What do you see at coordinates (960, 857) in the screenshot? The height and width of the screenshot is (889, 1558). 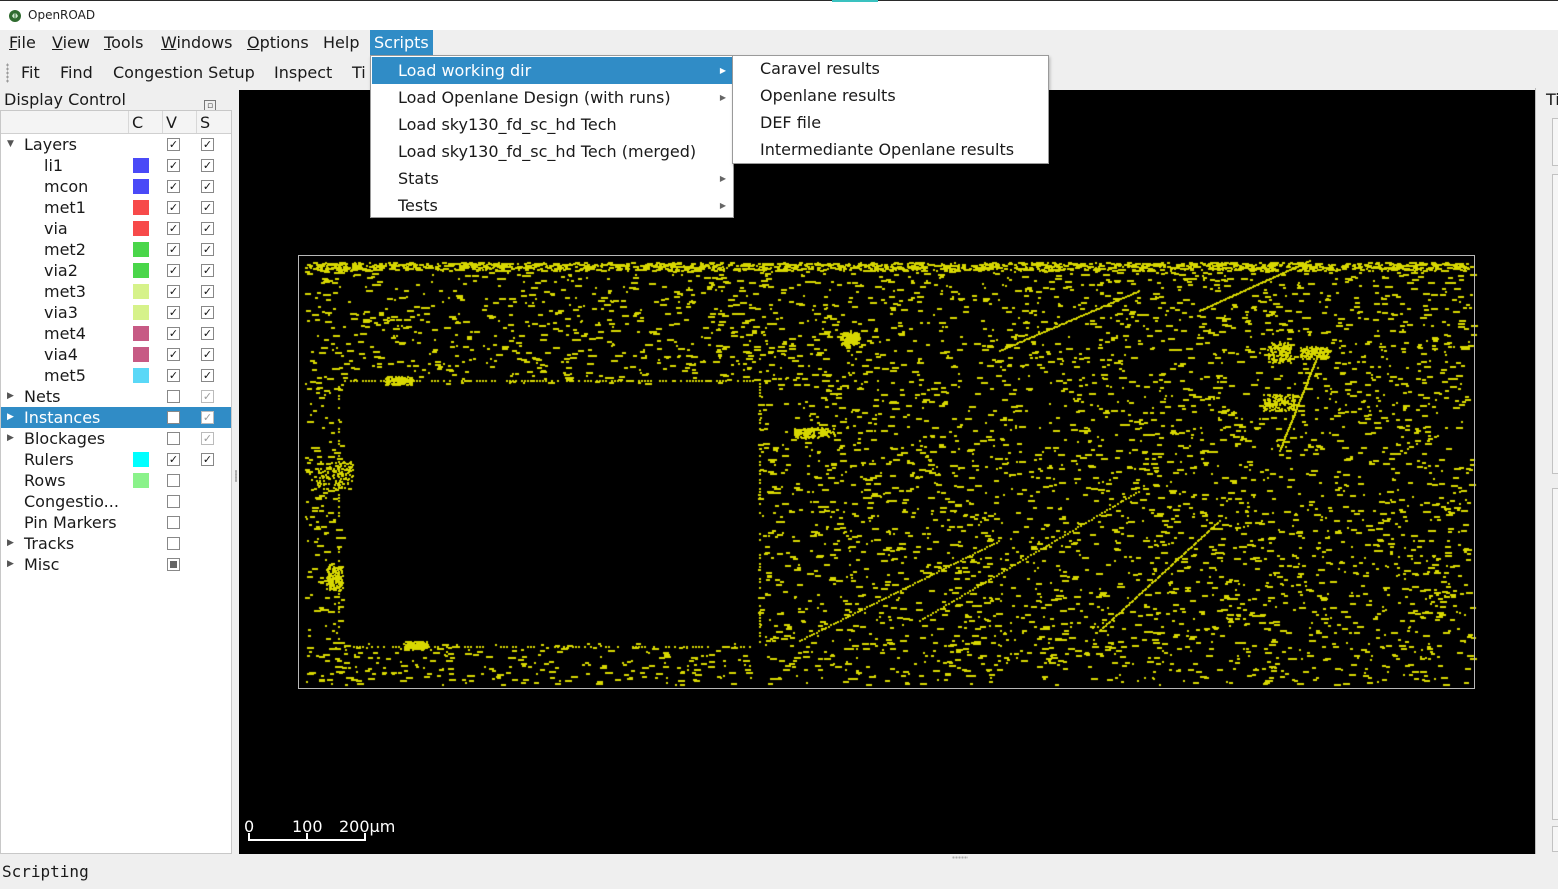 I see `statusbar-splitter` at bounding box center [960, 857].